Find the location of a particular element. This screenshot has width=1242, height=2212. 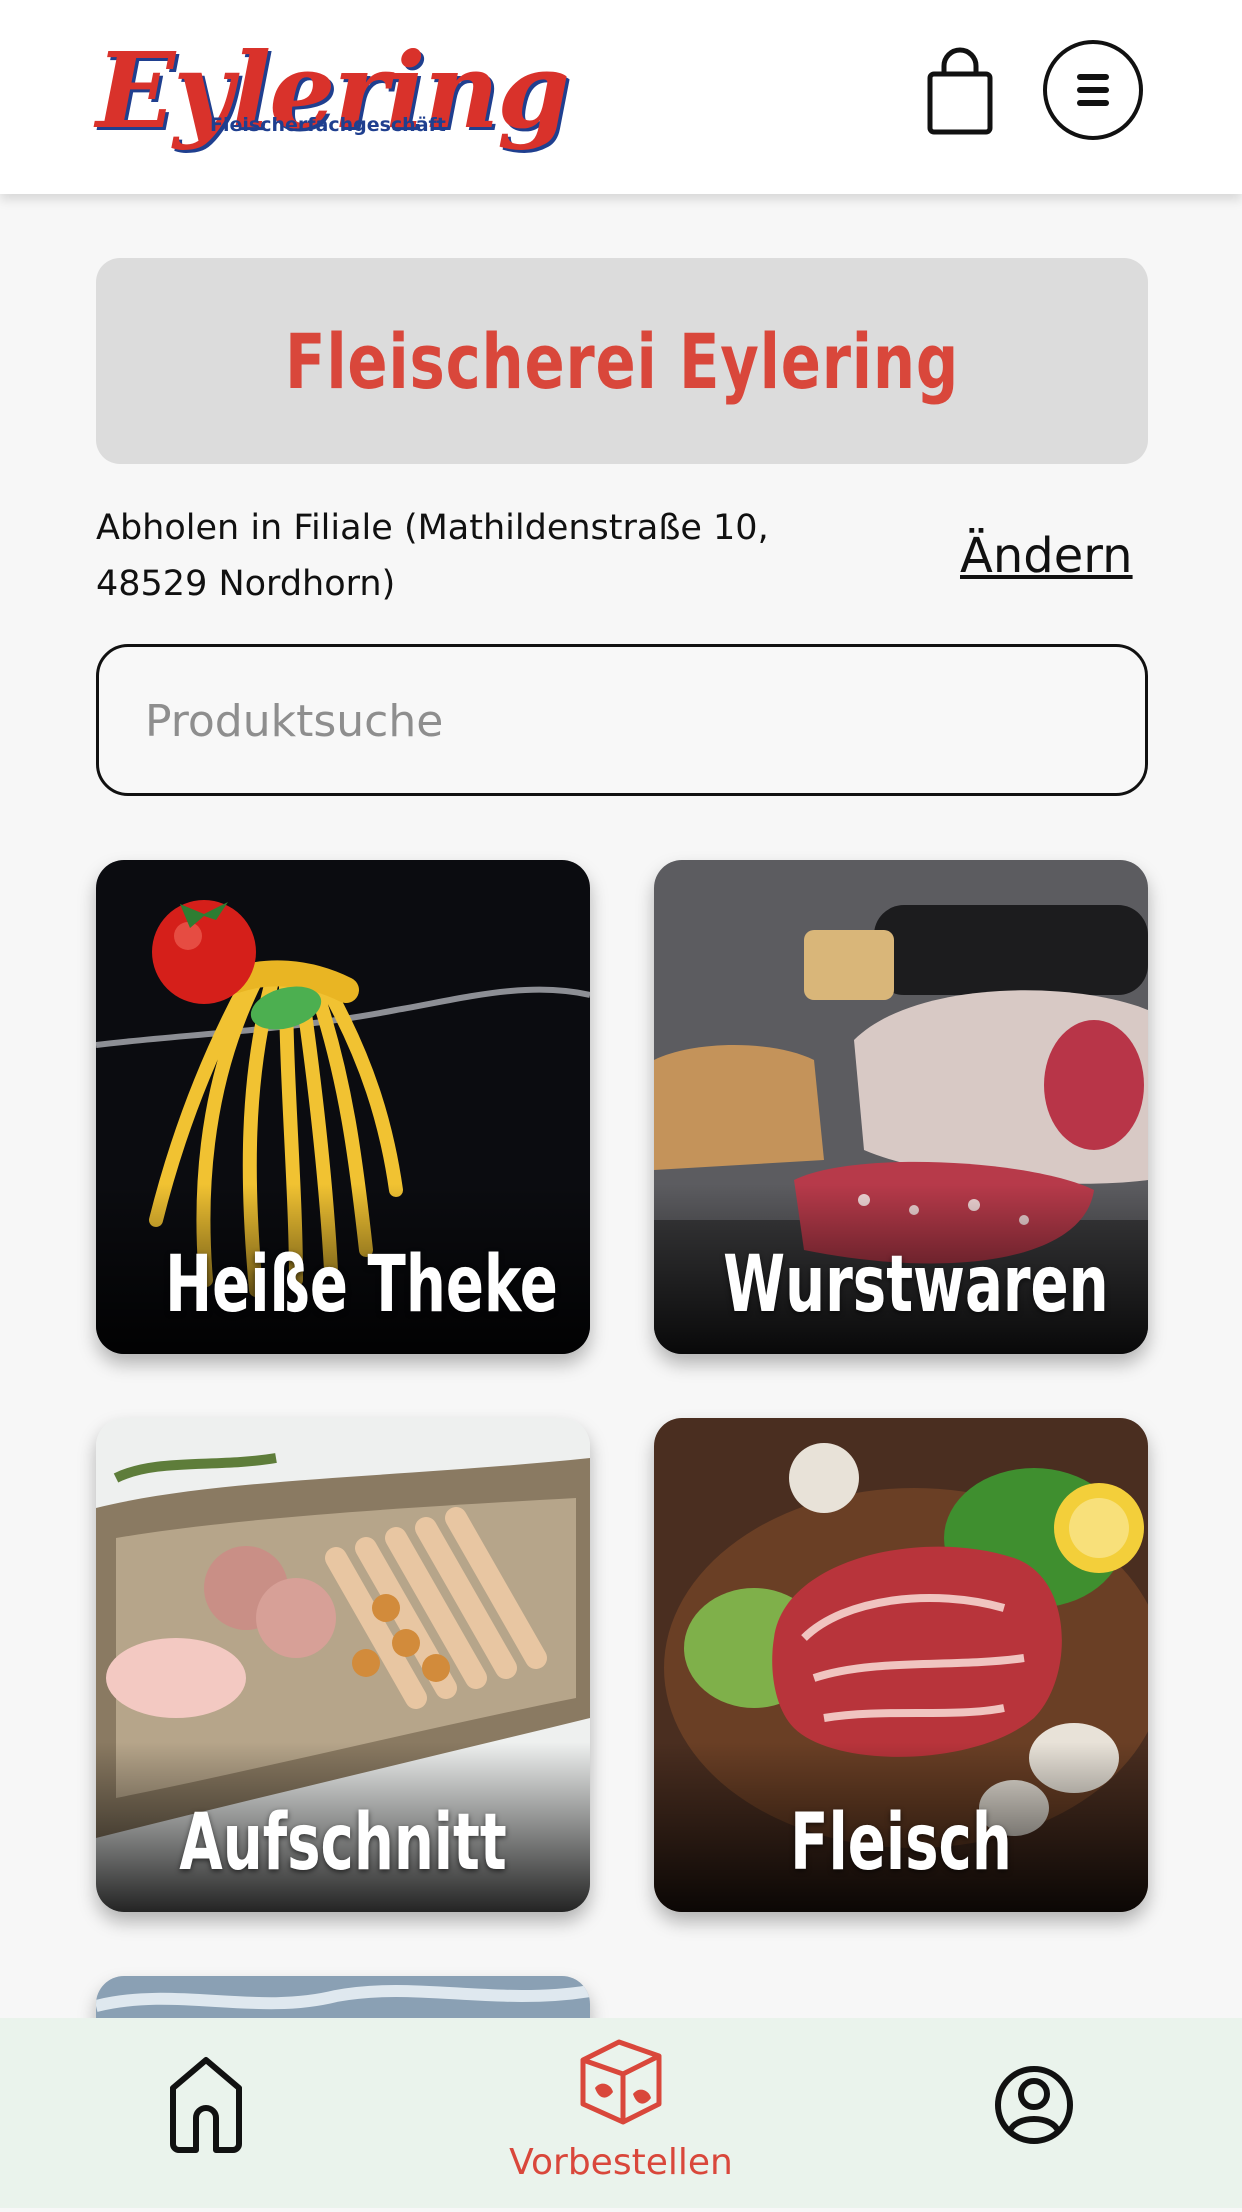

category-label: Aufschnitt is located at coordinates (343, 1843).